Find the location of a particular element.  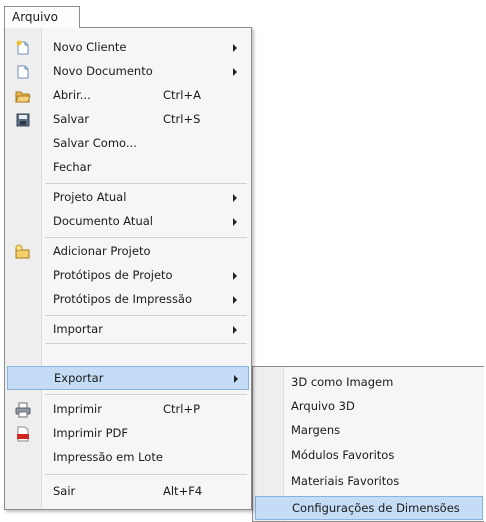

menu-item-prototipos-de-impressao: Protótipos de Impressão is located at coordinates (128, 300).